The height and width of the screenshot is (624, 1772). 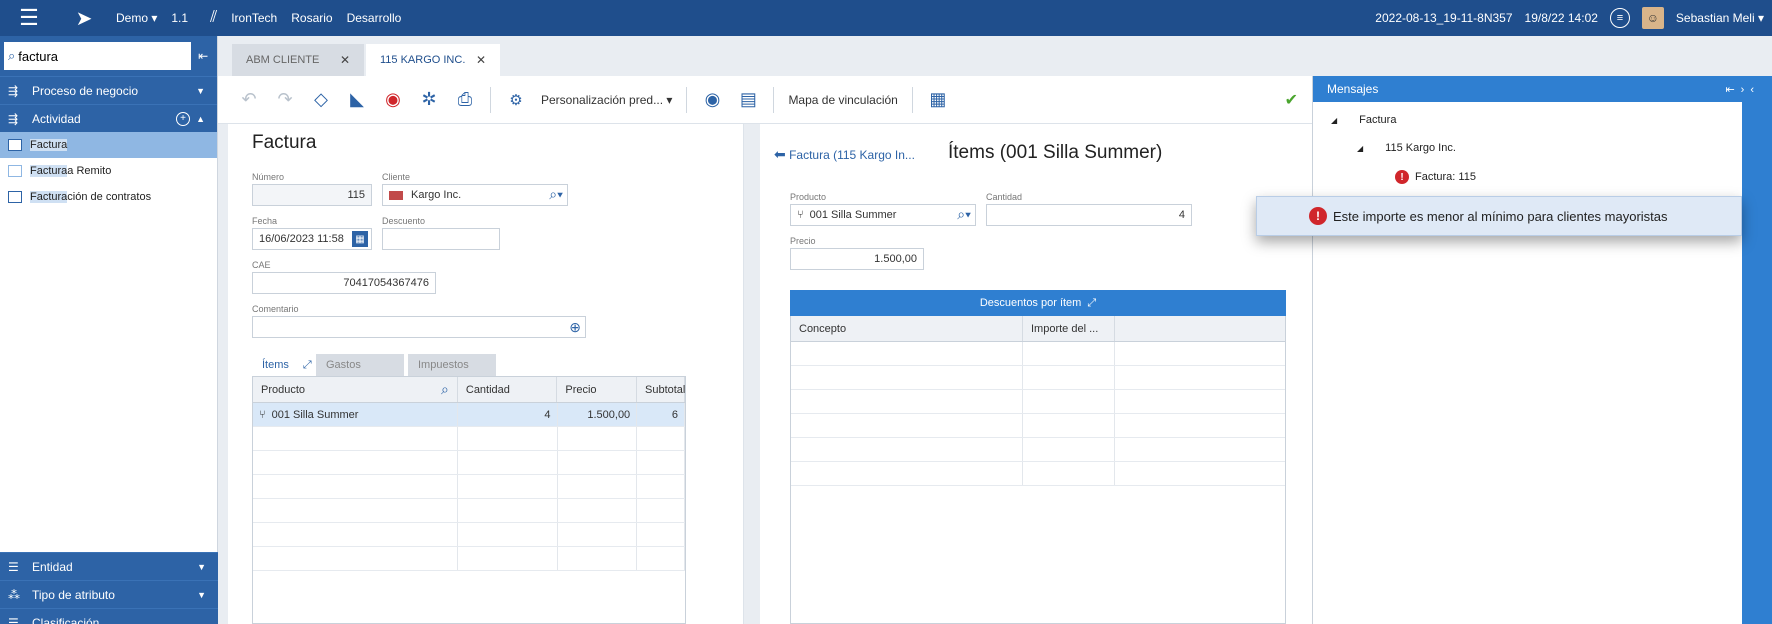 I want to click on version-label: 1.1, so click(x=180, y=18).